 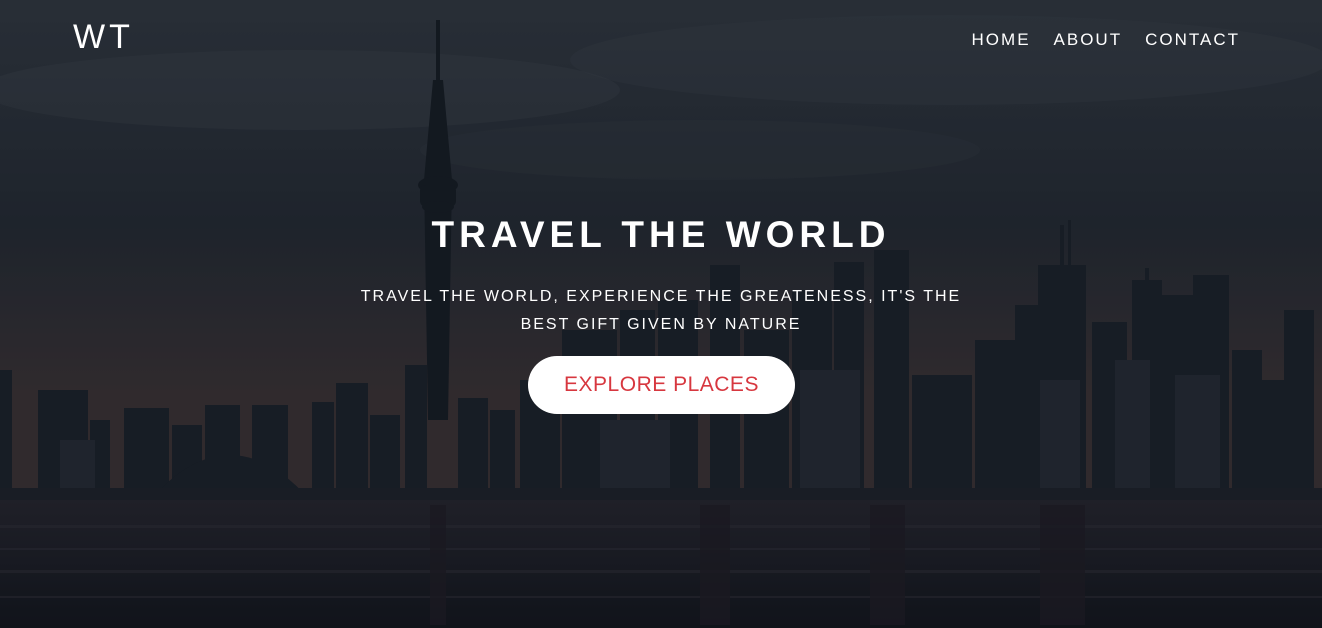 I want to click on nav-item-contact: CONTACT, so click(x=1192, y=40).